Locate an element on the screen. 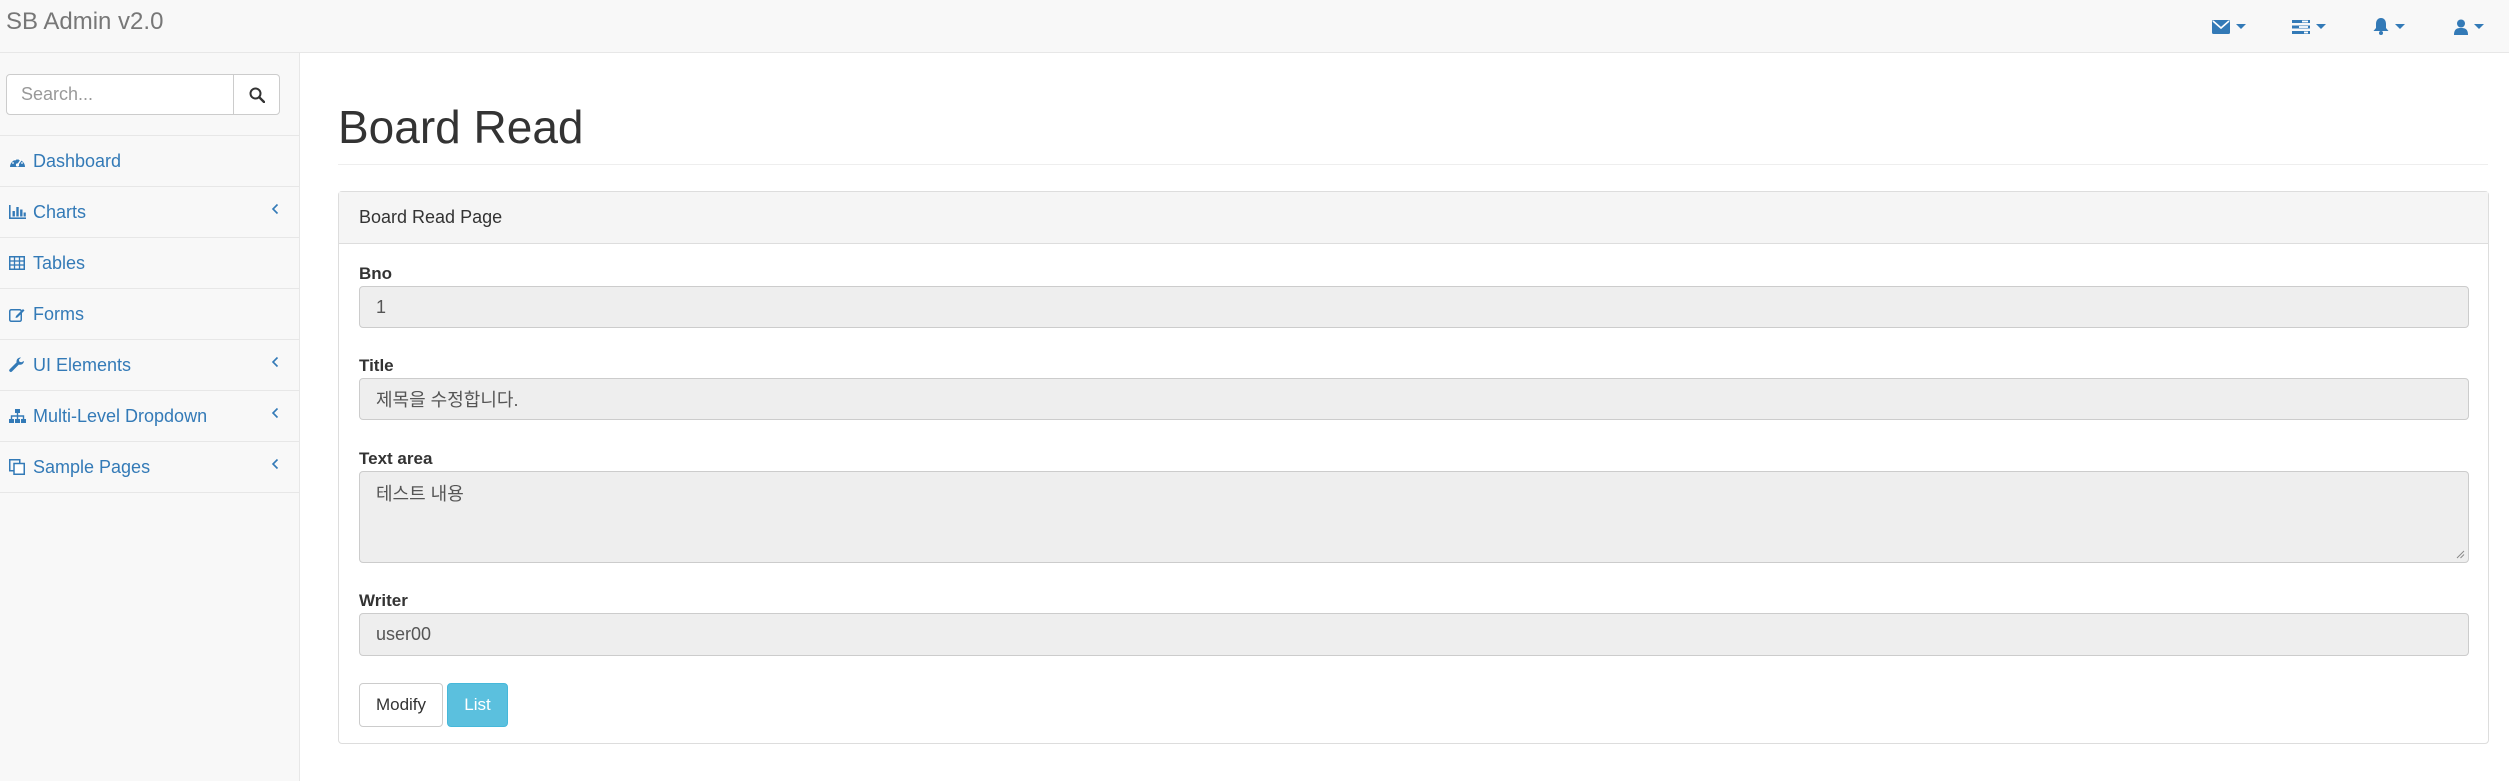 This screenshot has width=2509, height=781. search-button is located at coordinates (256, 94).